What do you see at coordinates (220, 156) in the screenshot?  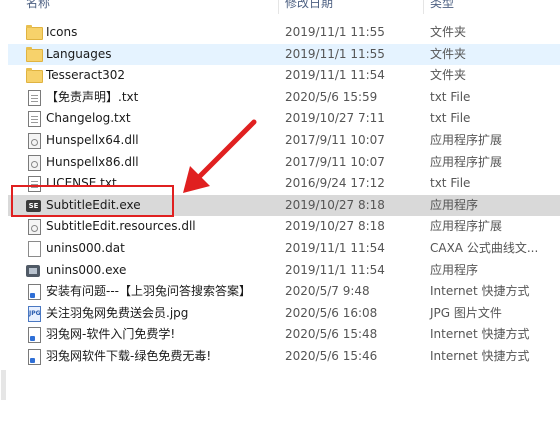 I see `annotation-arrow` at bounding box center [220, 156].